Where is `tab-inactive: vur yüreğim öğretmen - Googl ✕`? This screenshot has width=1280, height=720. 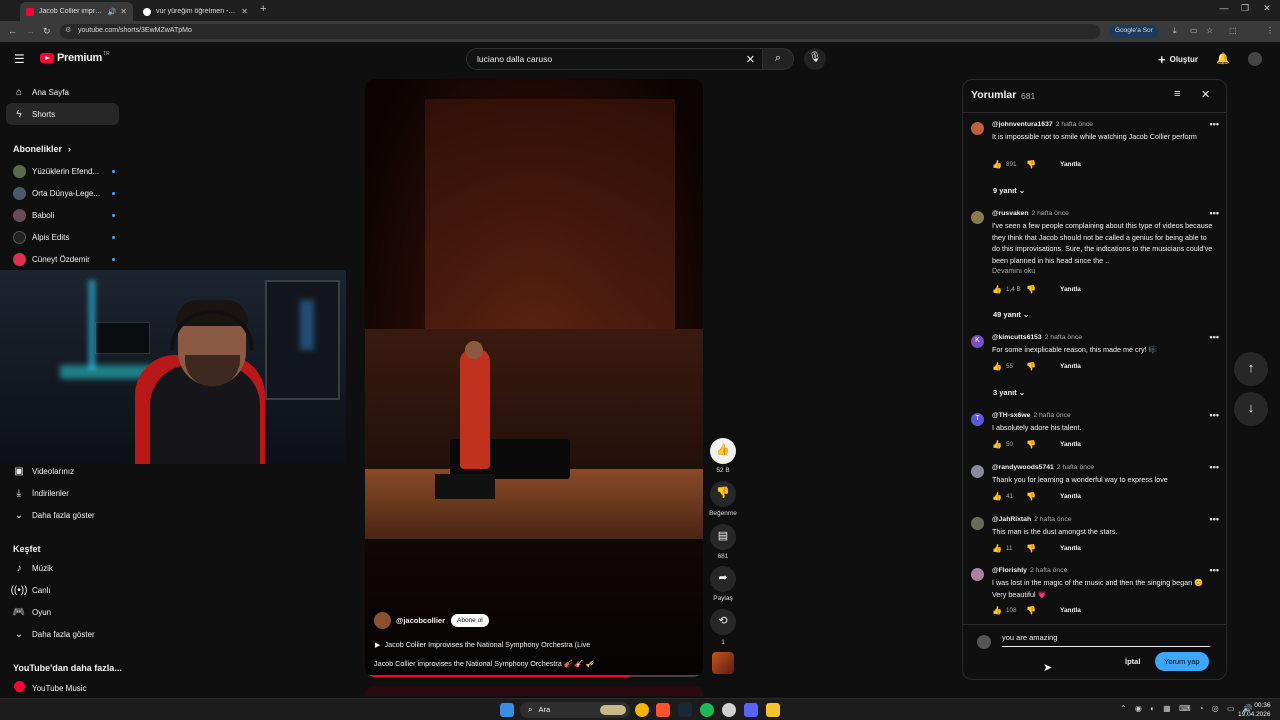 tab-inactive: vur yüreğim öğretmen - Googl ✕ is located at coordinates (195, 11).